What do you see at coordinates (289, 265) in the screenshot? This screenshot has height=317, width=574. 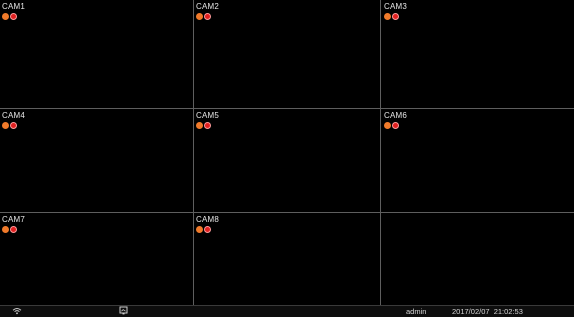 I see `camera-tile-cam8: CAM8` at bounding box center [289, 265].